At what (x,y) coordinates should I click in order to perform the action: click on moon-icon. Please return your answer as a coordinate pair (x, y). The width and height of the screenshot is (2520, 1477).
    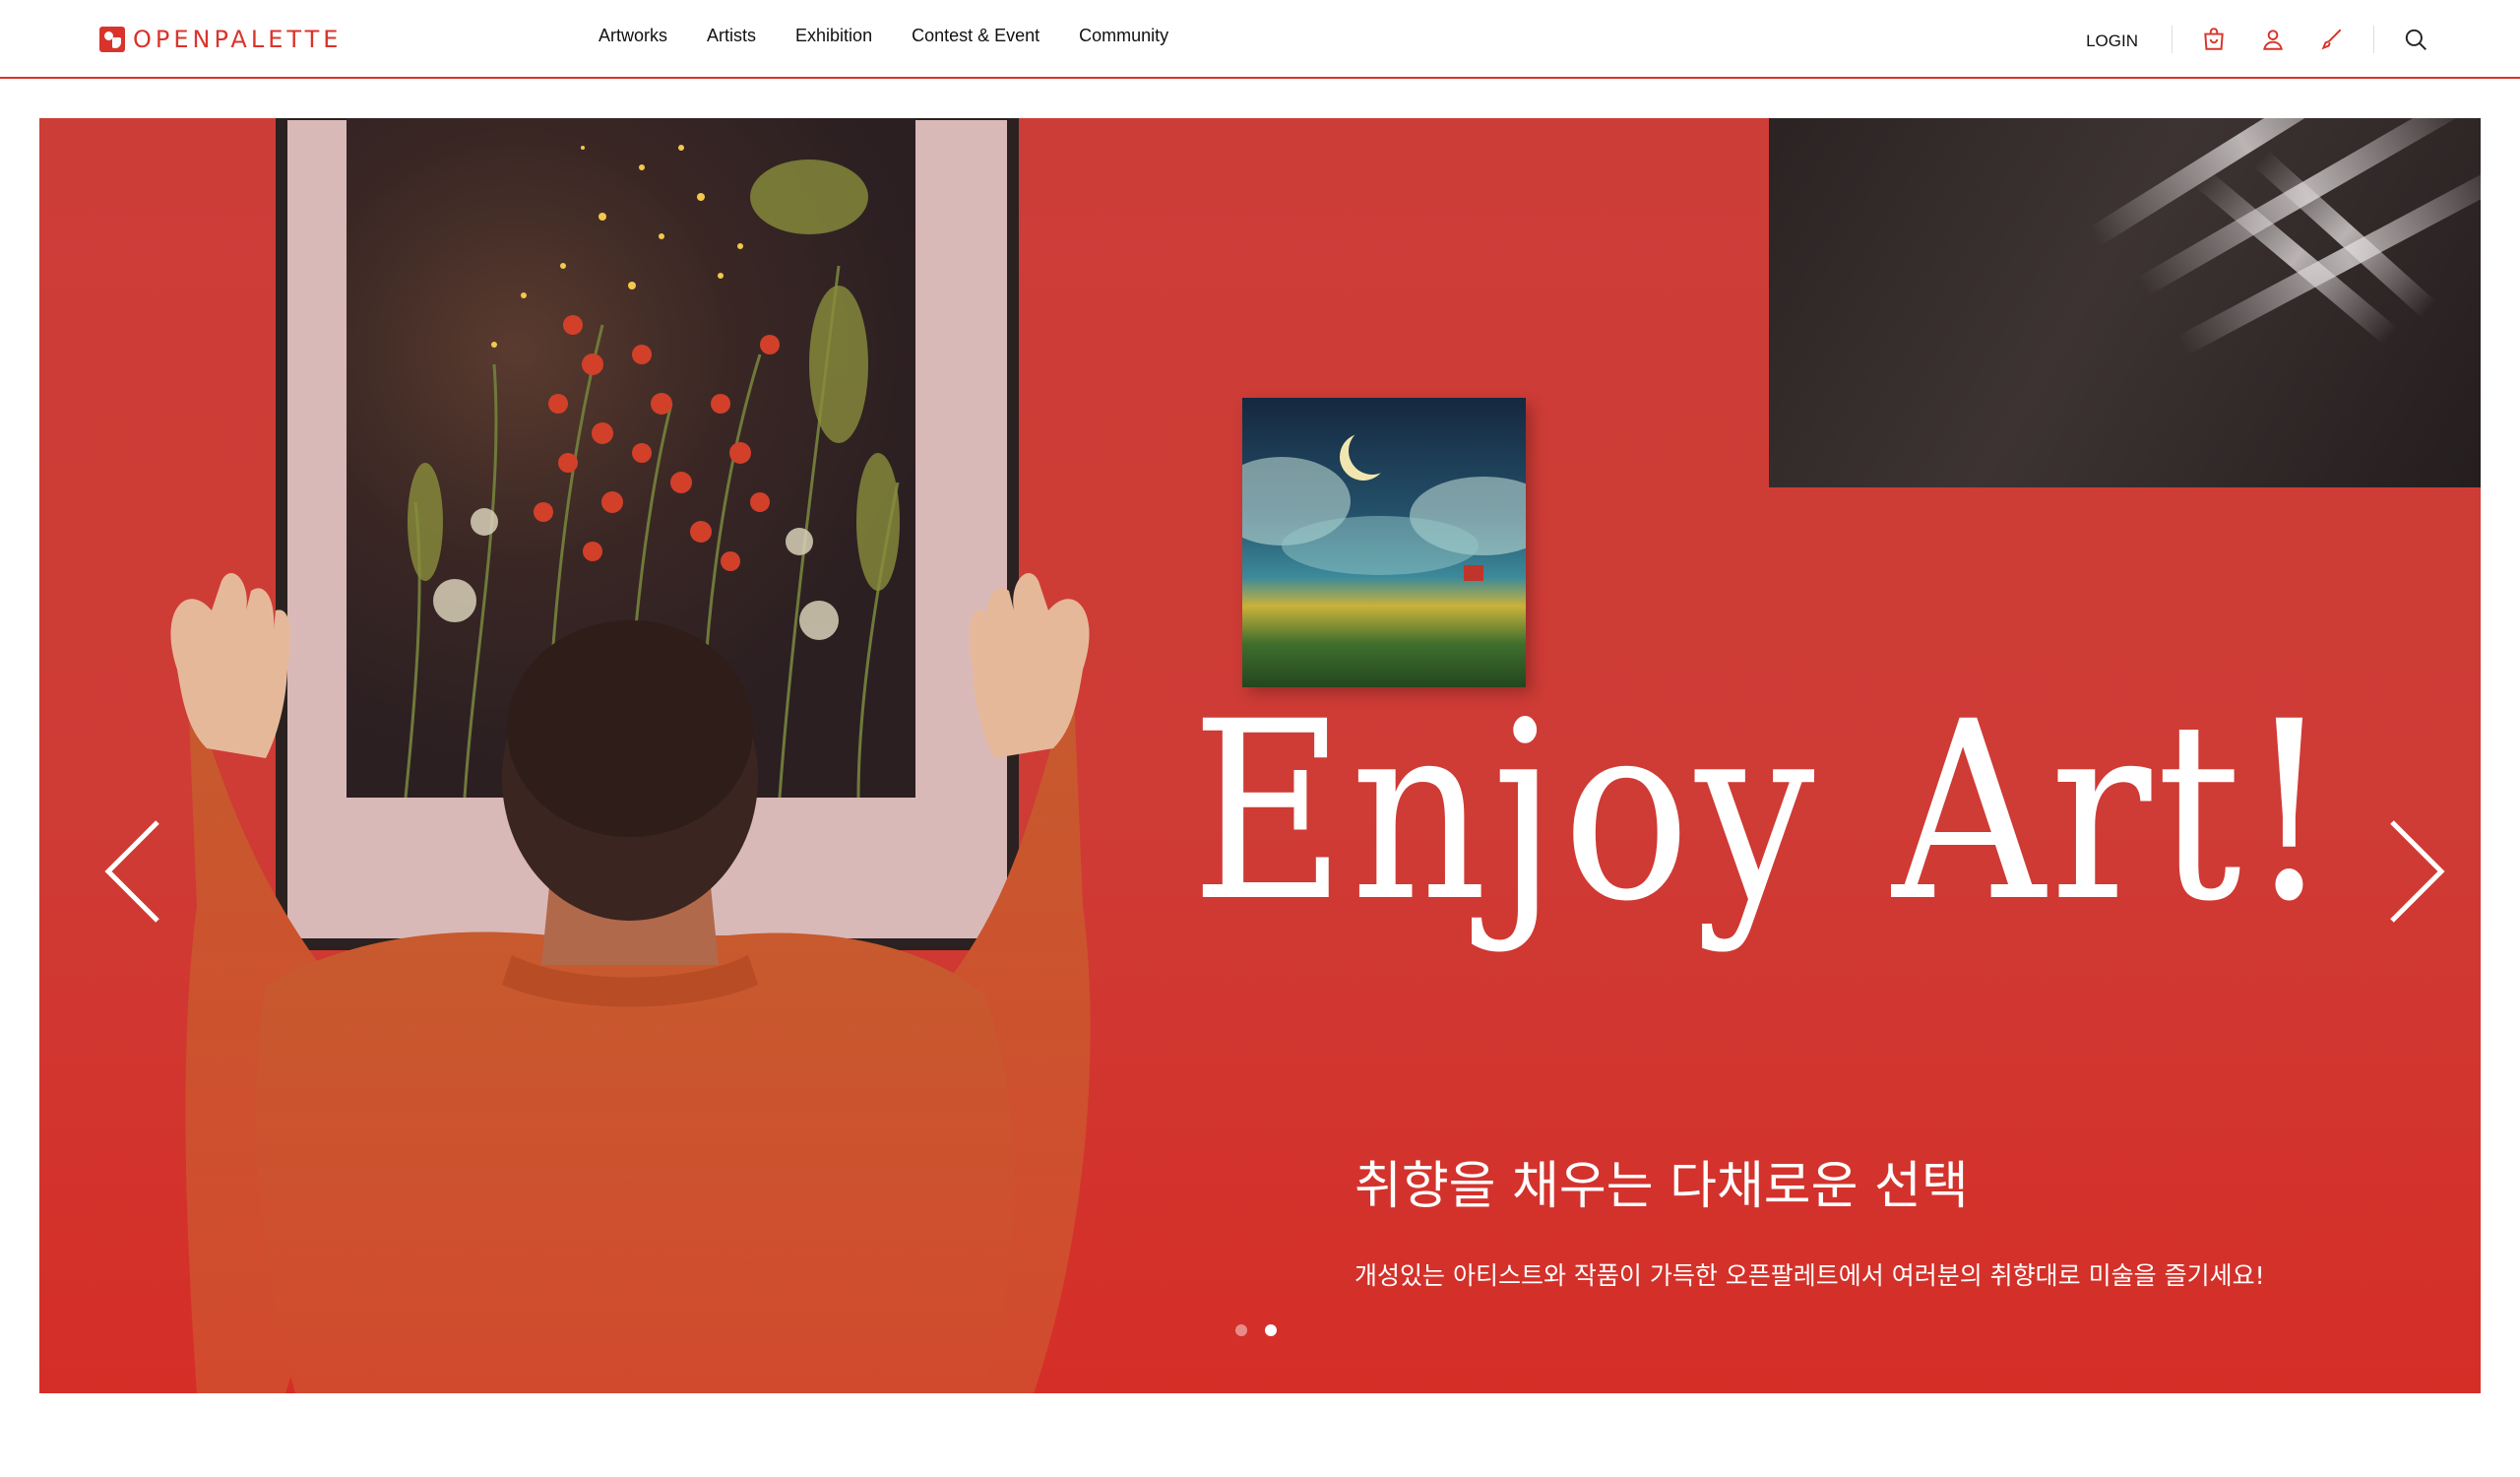
    Looking at the image, I should click on (1372, 451).